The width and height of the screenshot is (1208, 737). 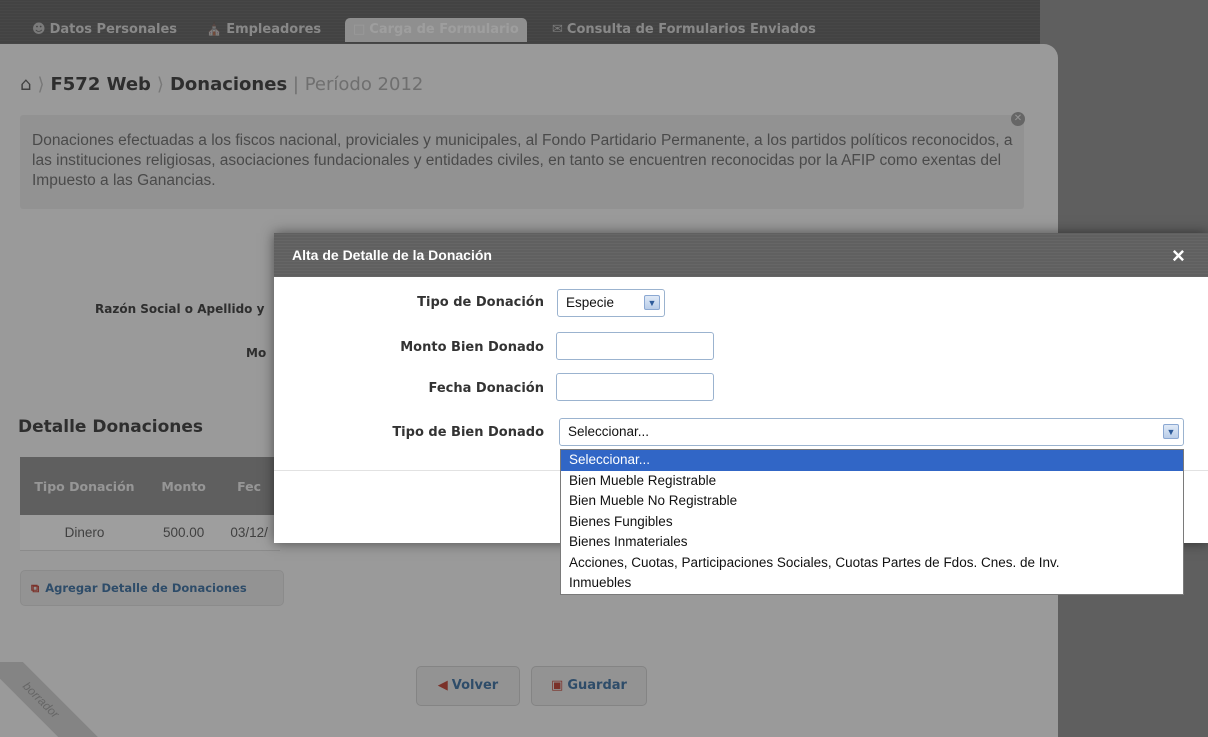 I want to click on fecha-donacion-input, so click(x=635, y=387).